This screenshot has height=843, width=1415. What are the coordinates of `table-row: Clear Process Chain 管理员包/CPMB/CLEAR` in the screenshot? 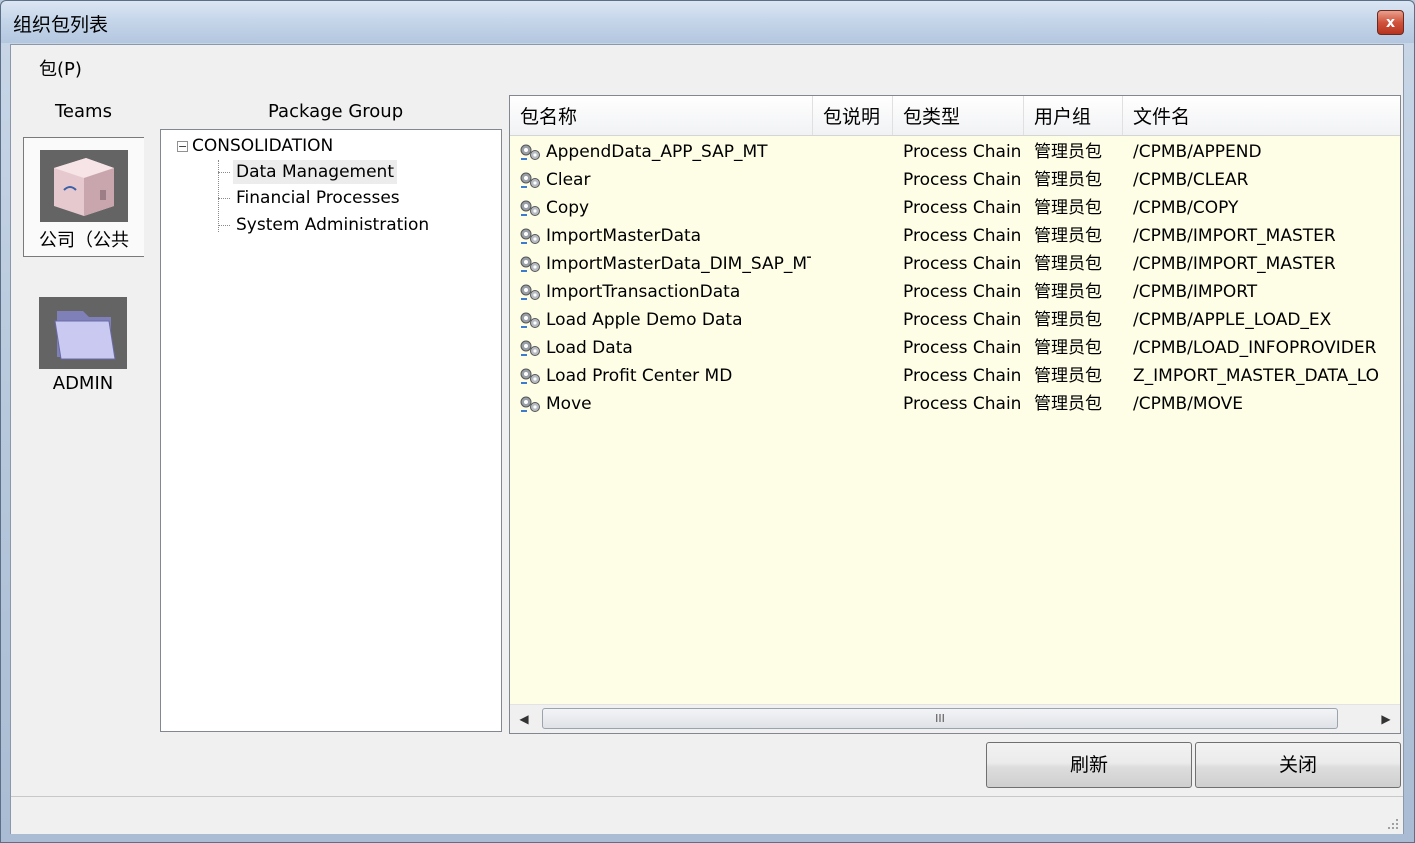 It's located at (955, 180).